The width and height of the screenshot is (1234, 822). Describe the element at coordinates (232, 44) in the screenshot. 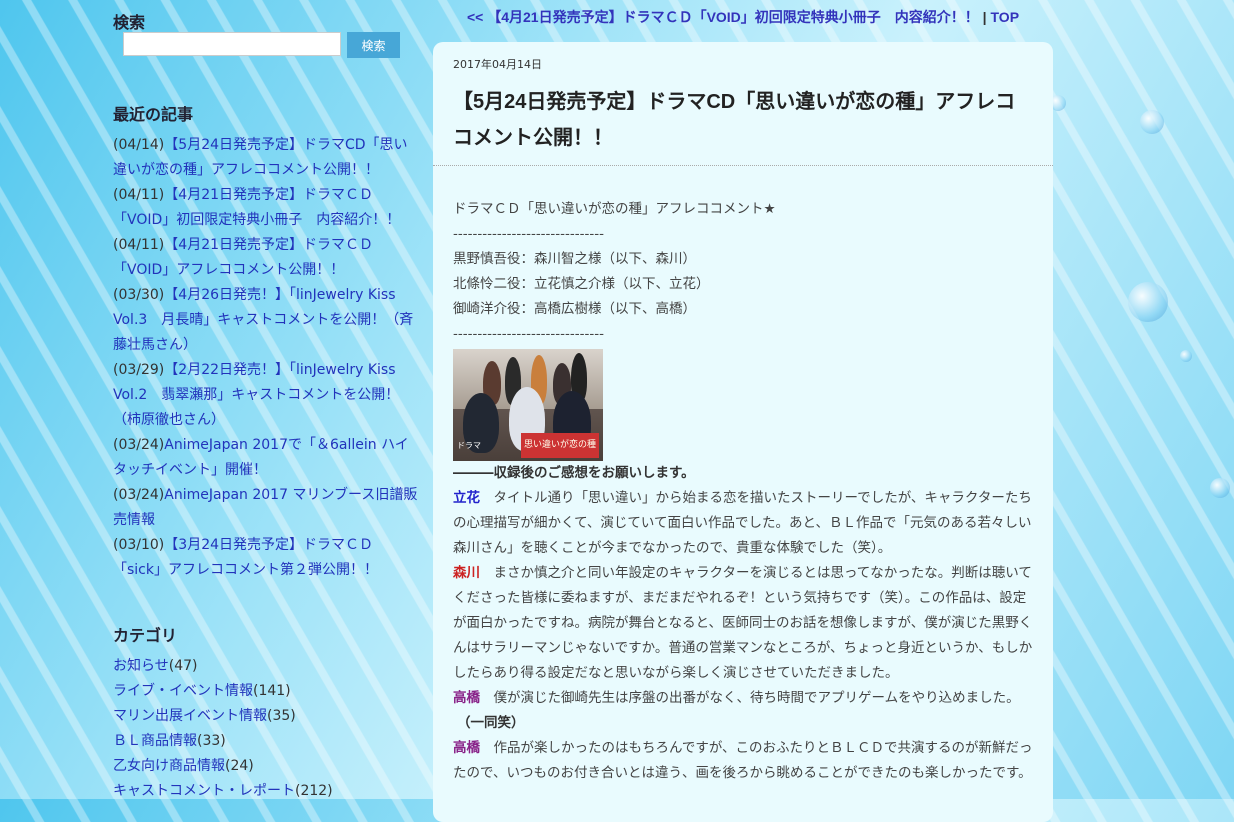

I see `search-input` at that location.